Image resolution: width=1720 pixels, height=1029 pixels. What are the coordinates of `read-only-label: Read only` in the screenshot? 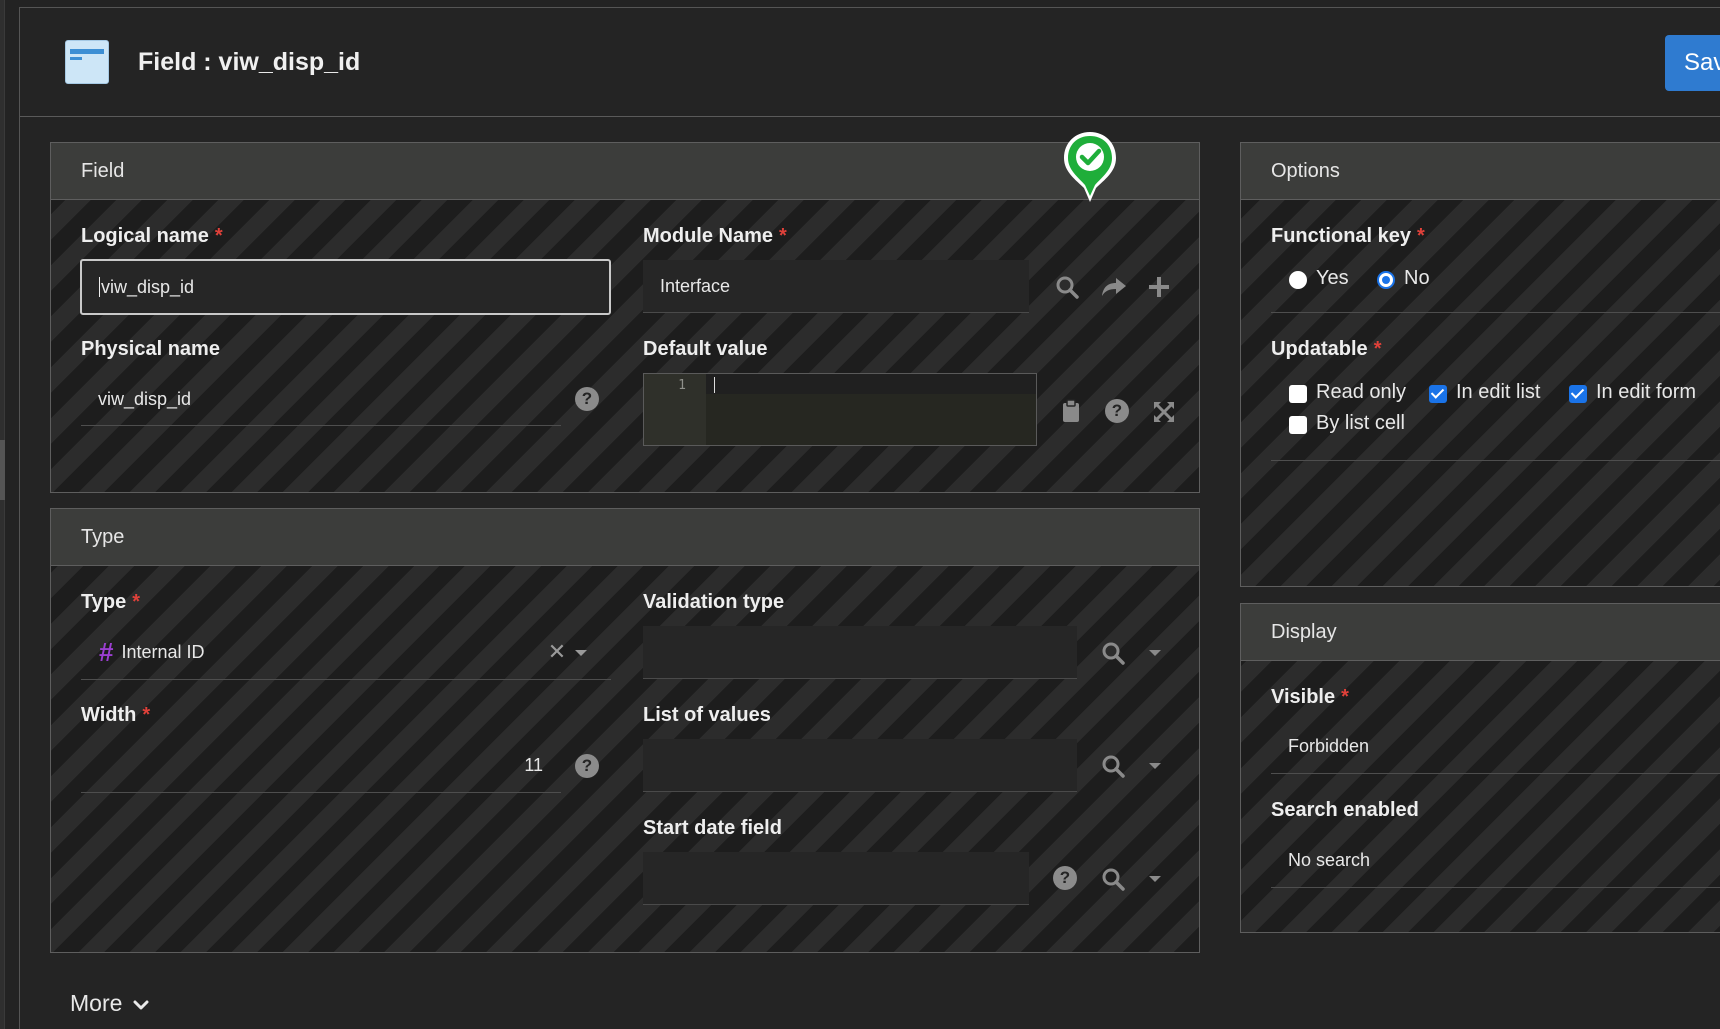 It's located at (1361, 392).